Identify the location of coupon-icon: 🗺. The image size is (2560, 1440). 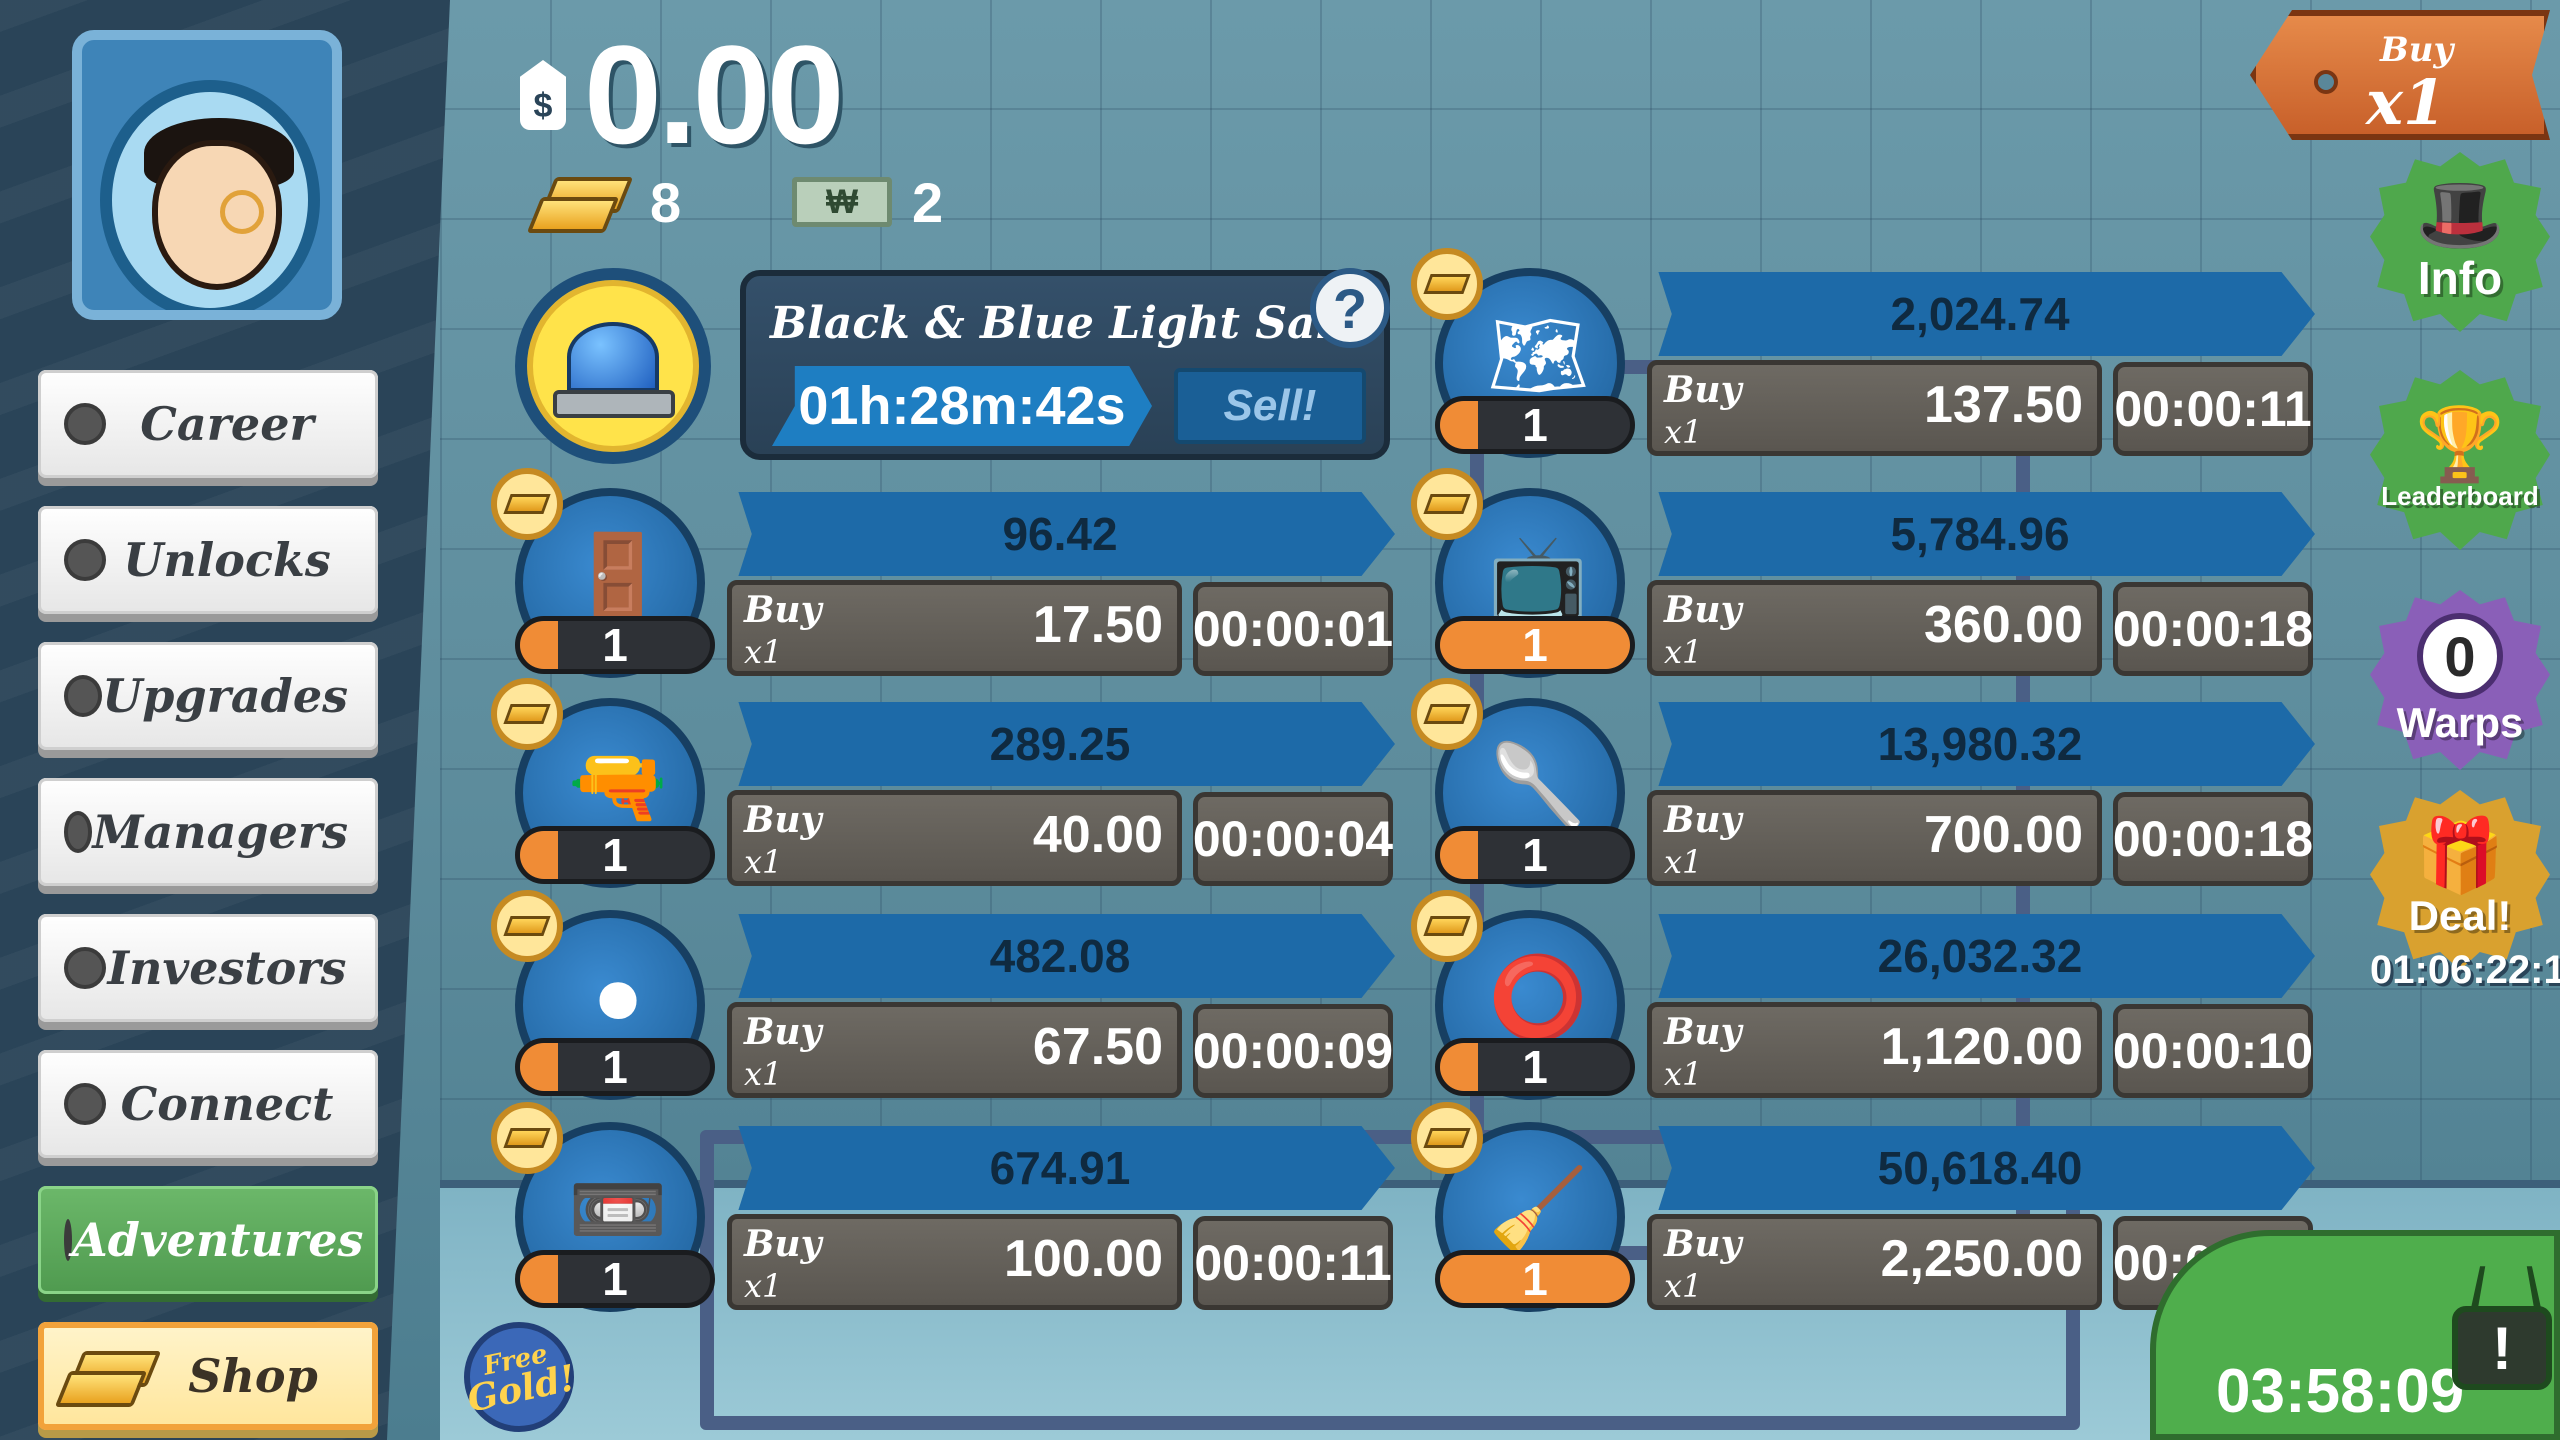
(1538, 355).